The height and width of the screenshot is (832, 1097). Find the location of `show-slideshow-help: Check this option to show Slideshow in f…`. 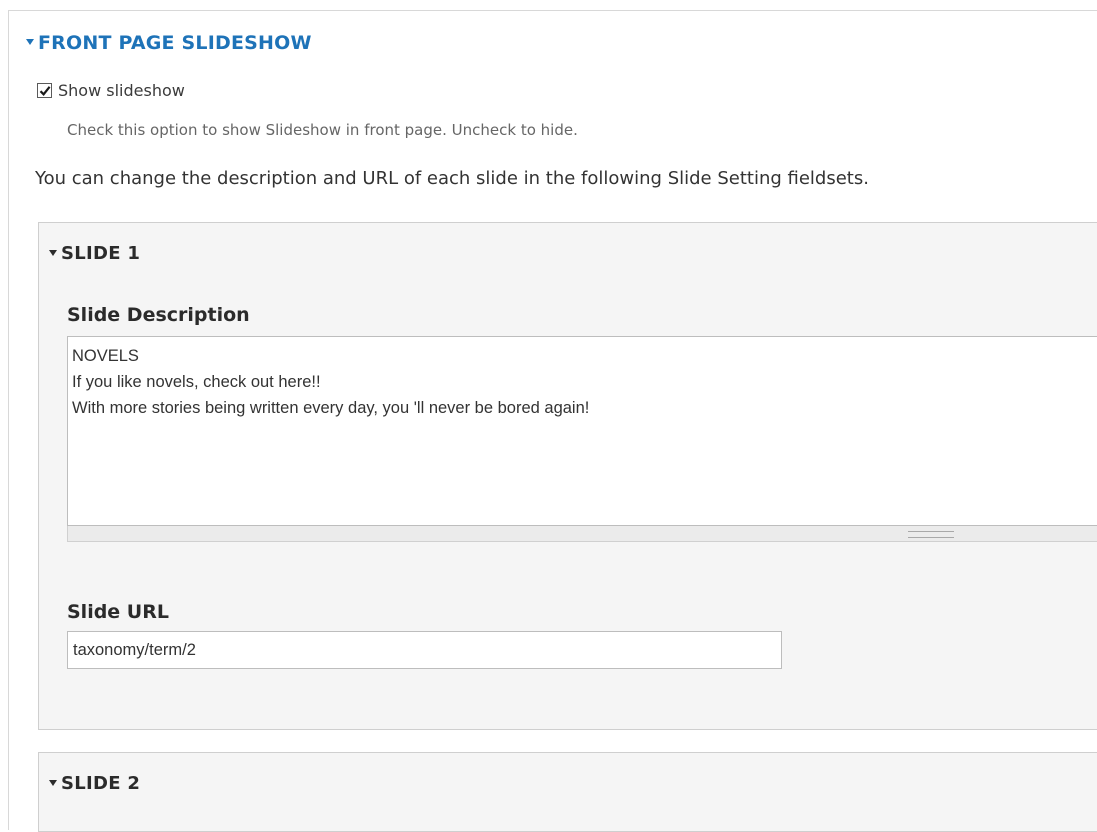

show-slideshow-help: Check this option to show Slideshow in f… is located at coordinates (322, 130).